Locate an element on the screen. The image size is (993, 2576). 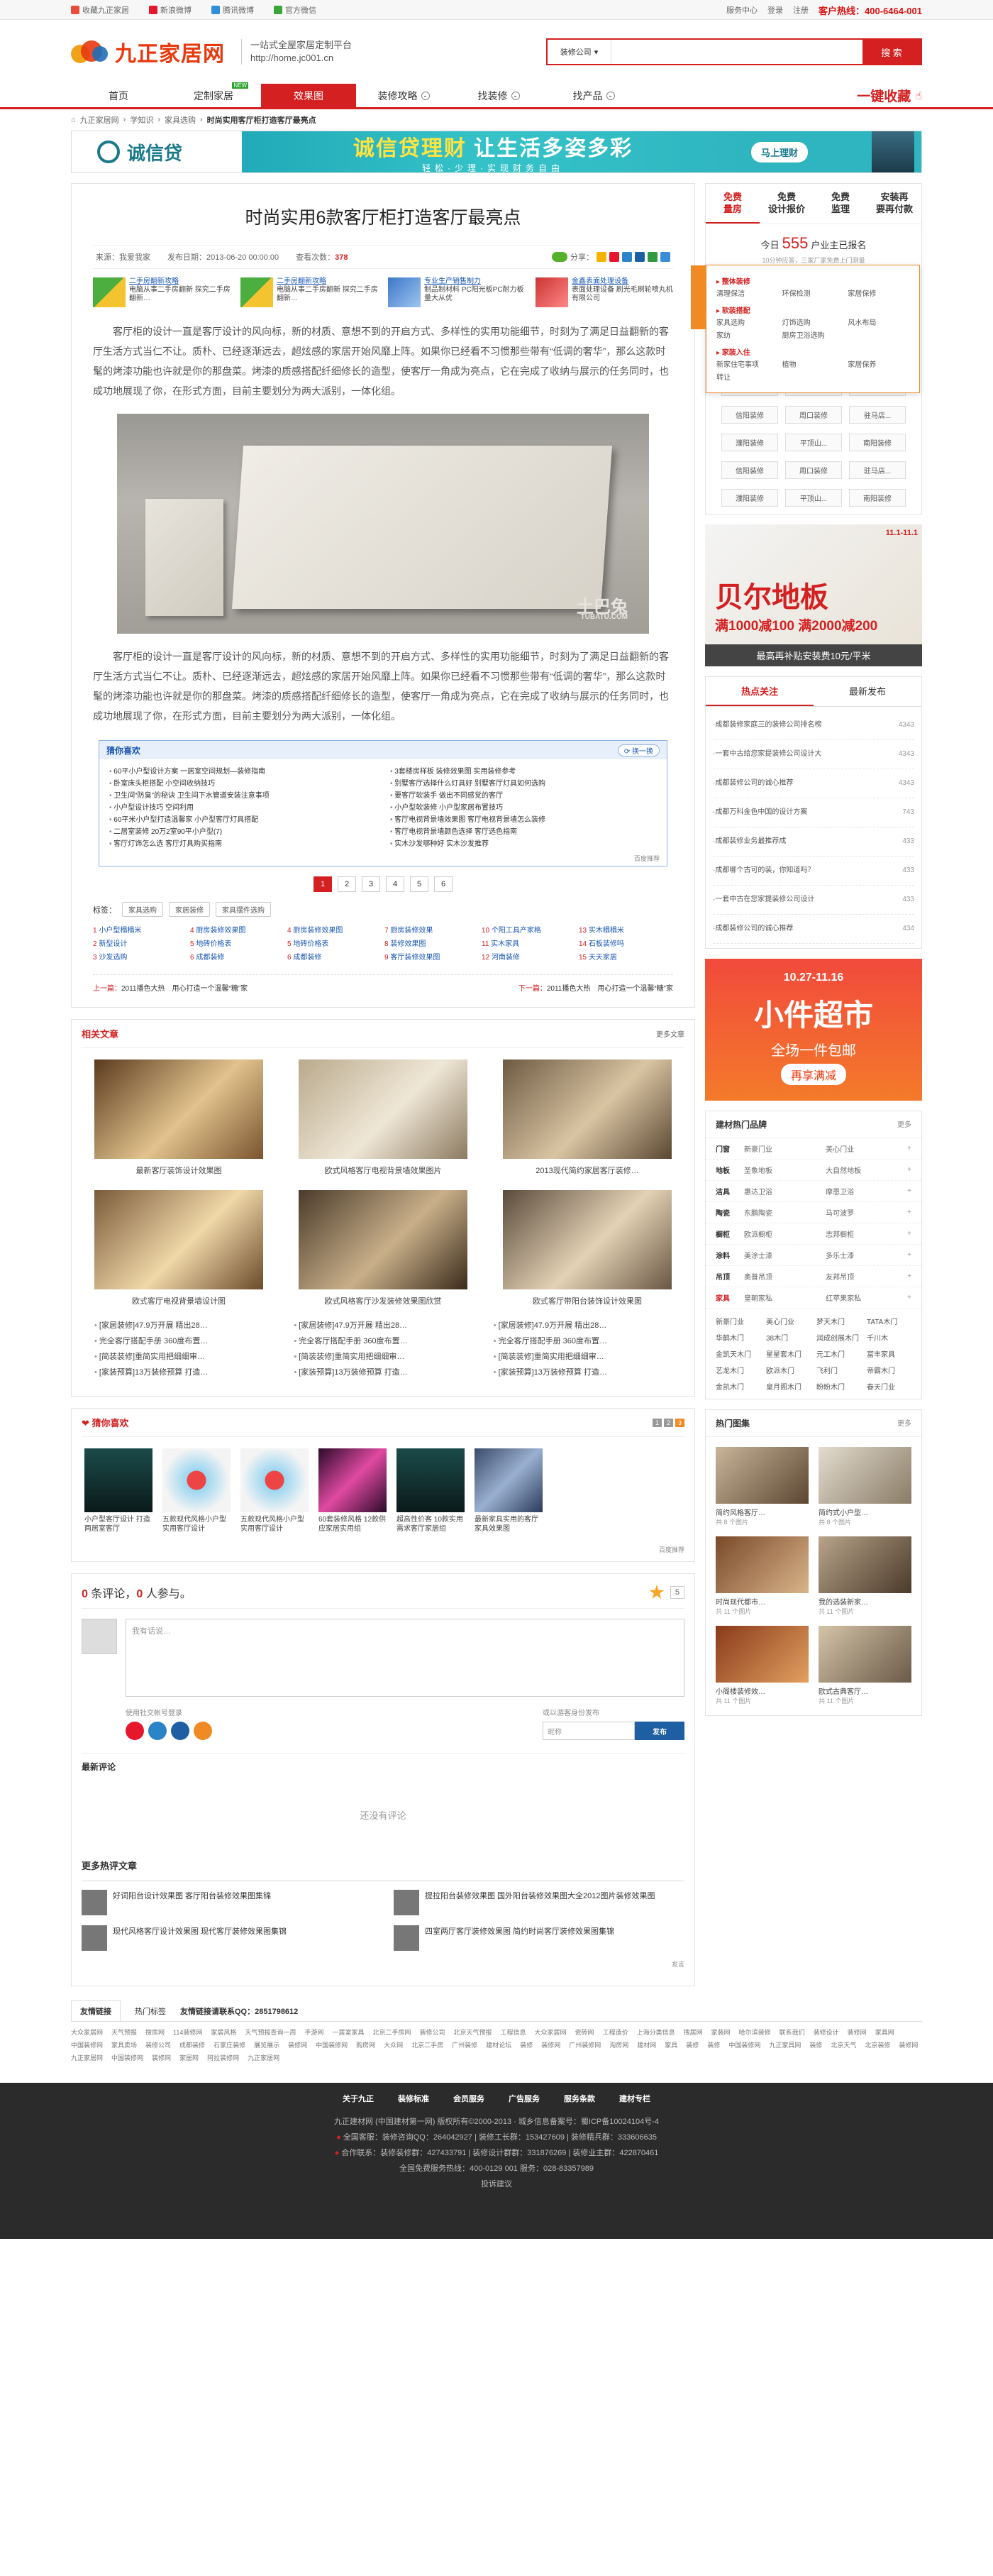
tab-latest: 最新发布 is located at coordinates (868, 691).